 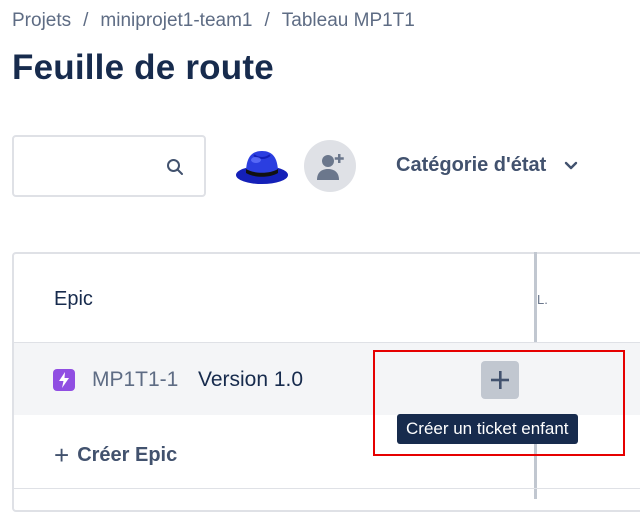 What do you see at coordinates (64, 380) in the screenshot?
I see `epic-lightning-icon` at bounding box center [64, 380].